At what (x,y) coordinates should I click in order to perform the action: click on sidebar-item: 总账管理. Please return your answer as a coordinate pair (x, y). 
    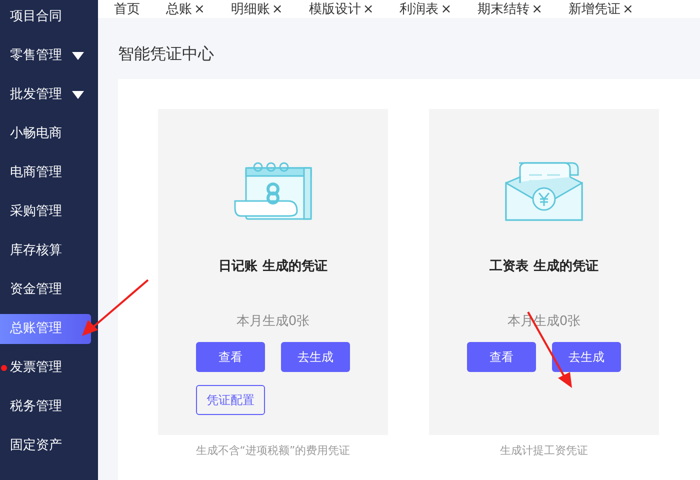
    Looking at the image, I should click on (45, 329).